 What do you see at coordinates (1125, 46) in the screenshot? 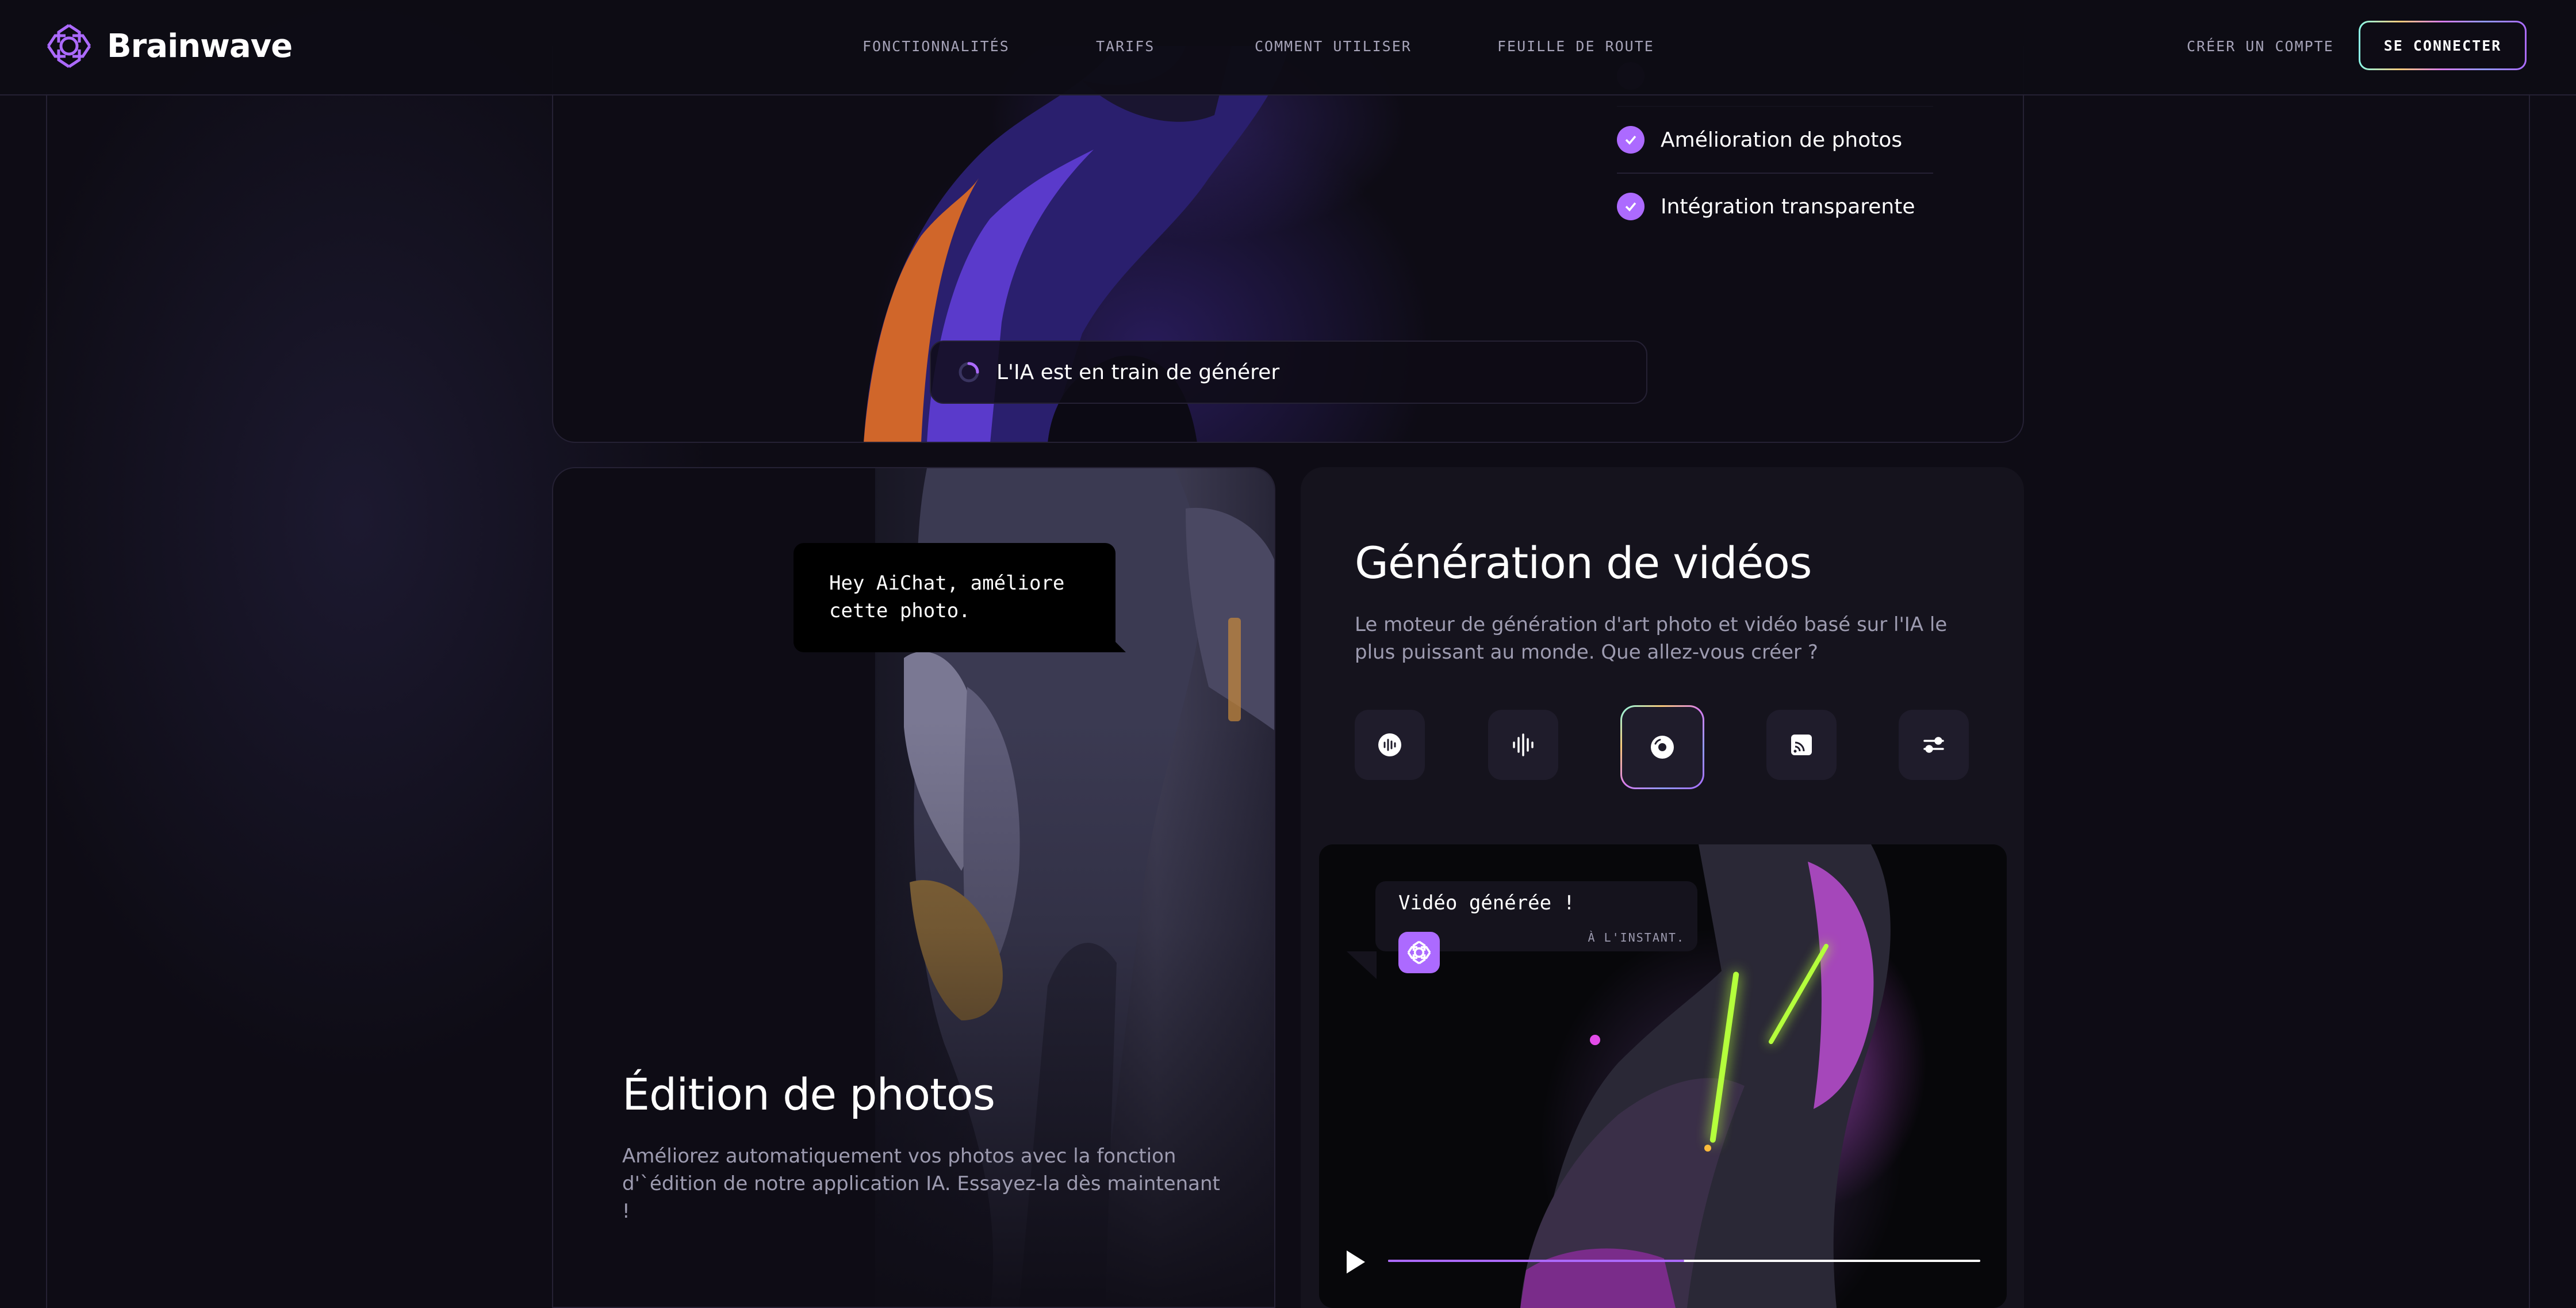
I see `nav-item-pricing: TARIFS` at bounding box center [1125, 46].